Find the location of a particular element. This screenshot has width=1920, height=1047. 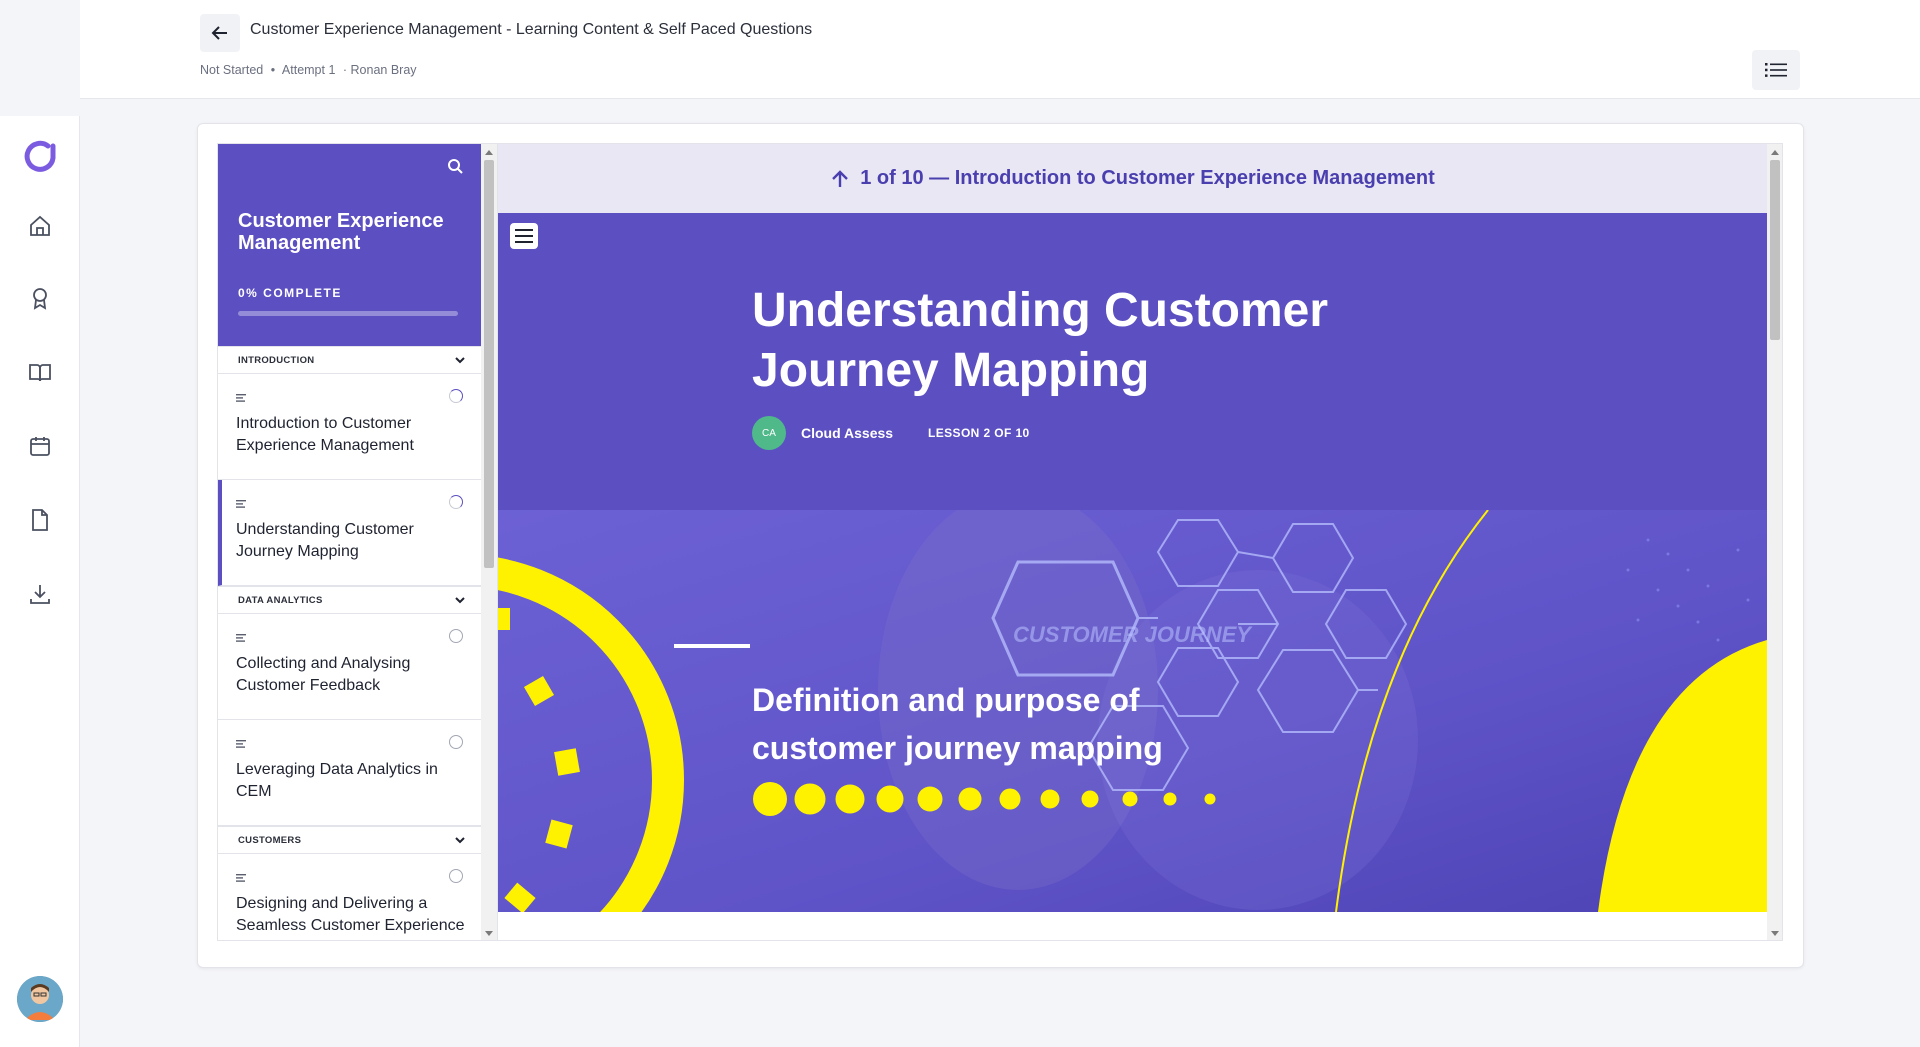

learner-name: · Ronan Bray is located at coordinates (379, 70).